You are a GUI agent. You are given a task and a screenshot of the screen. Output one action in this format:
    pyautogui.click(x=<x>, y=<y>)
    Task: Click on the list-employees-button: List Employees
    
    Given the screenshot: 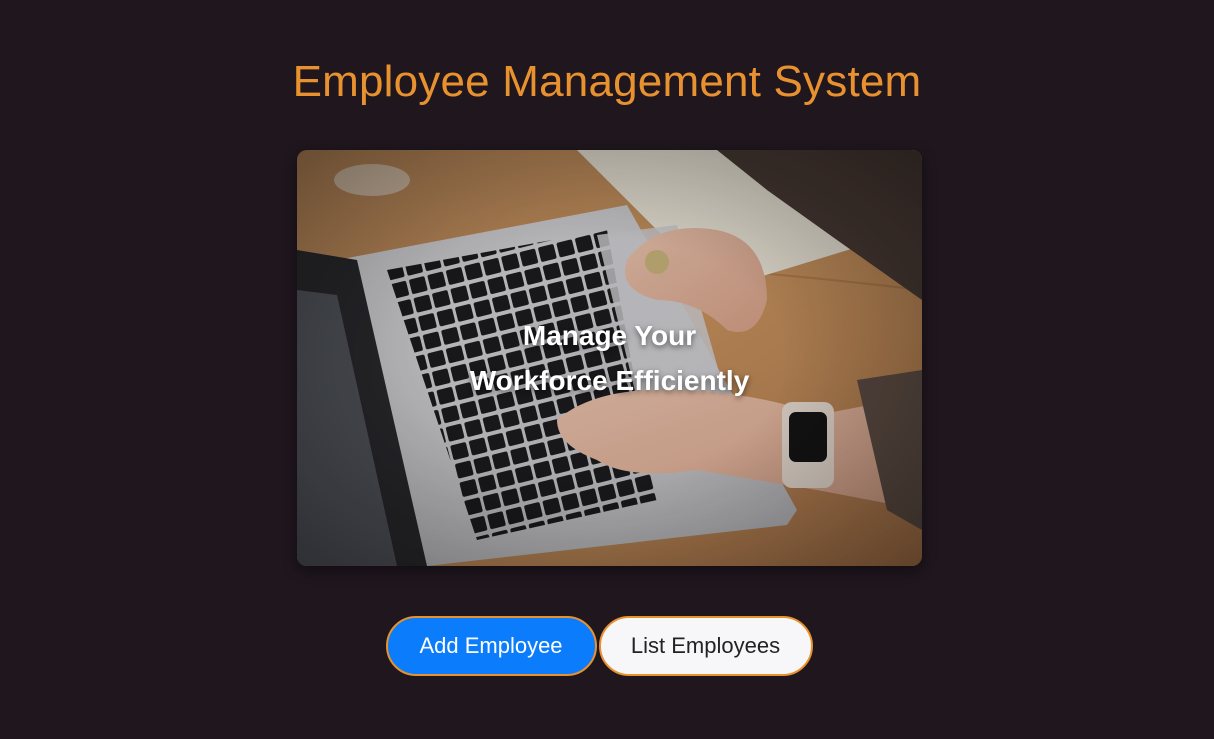 What is the action you would take?
    pyautogui.click(x=705, y=646)
    